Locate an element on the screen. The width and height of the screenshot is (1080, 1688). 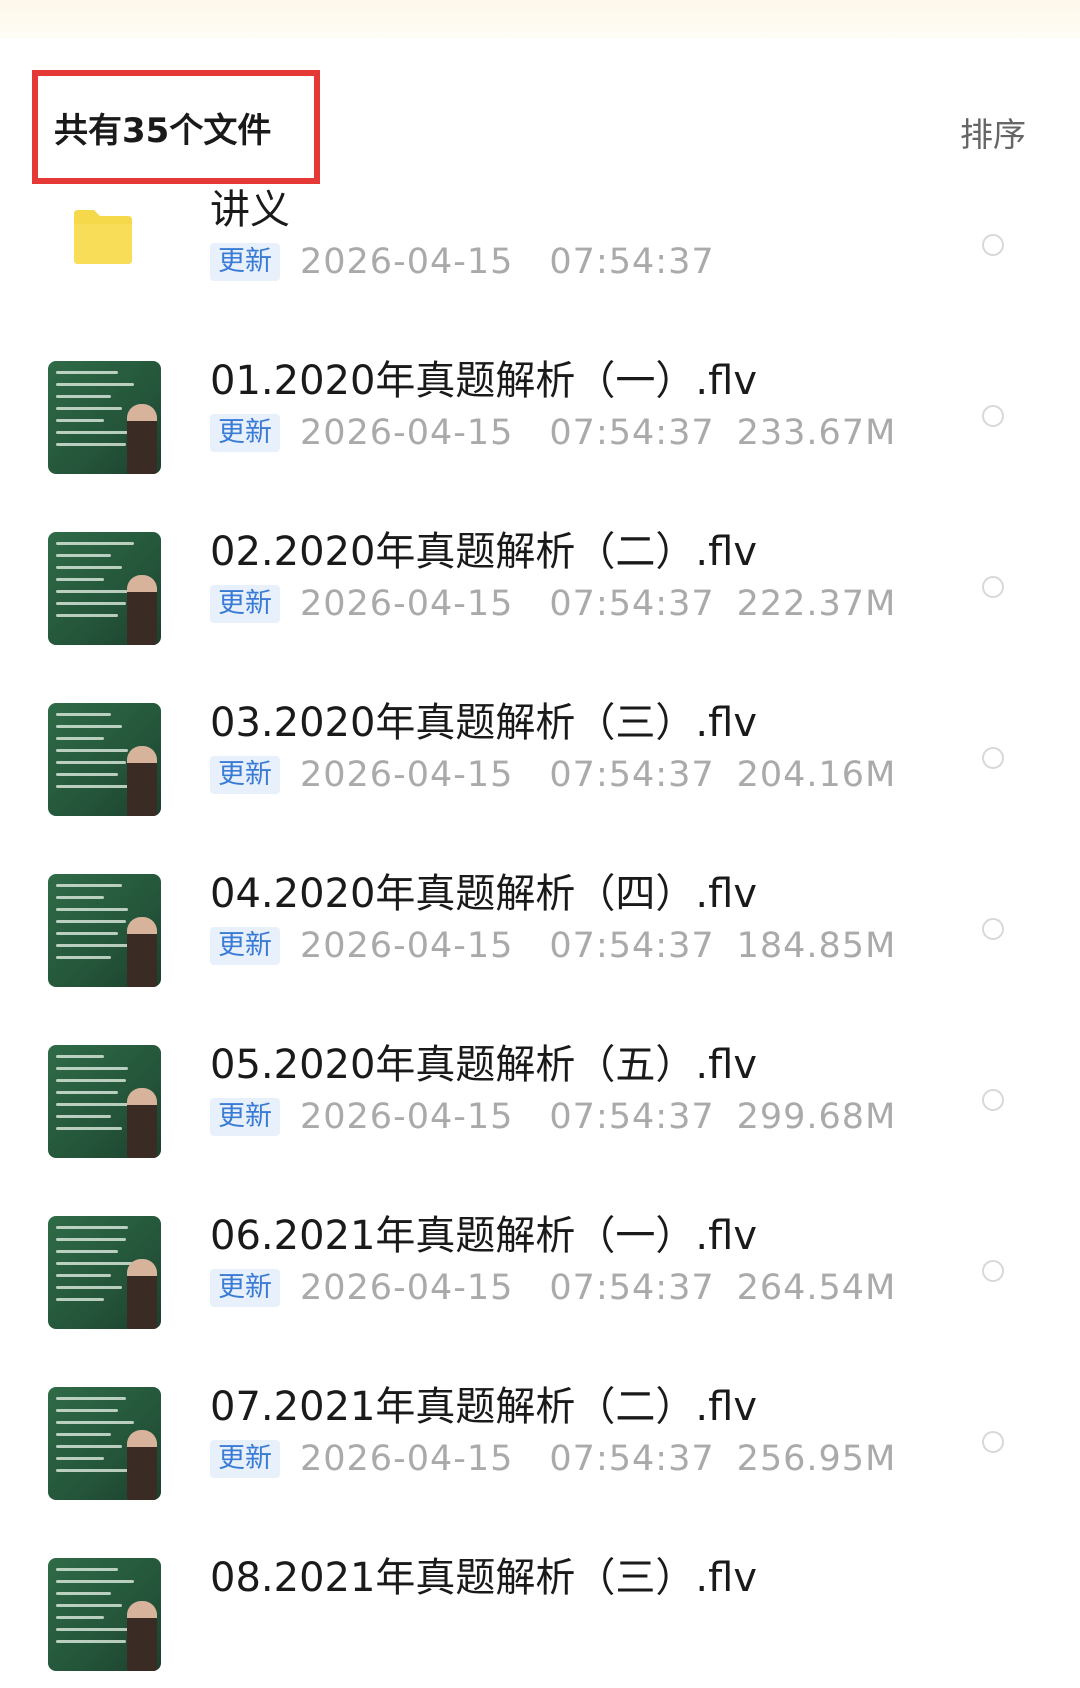
file-meta: 更新 2026-04-15 07:54:37 184.85M is located at coordinates (553, 946).